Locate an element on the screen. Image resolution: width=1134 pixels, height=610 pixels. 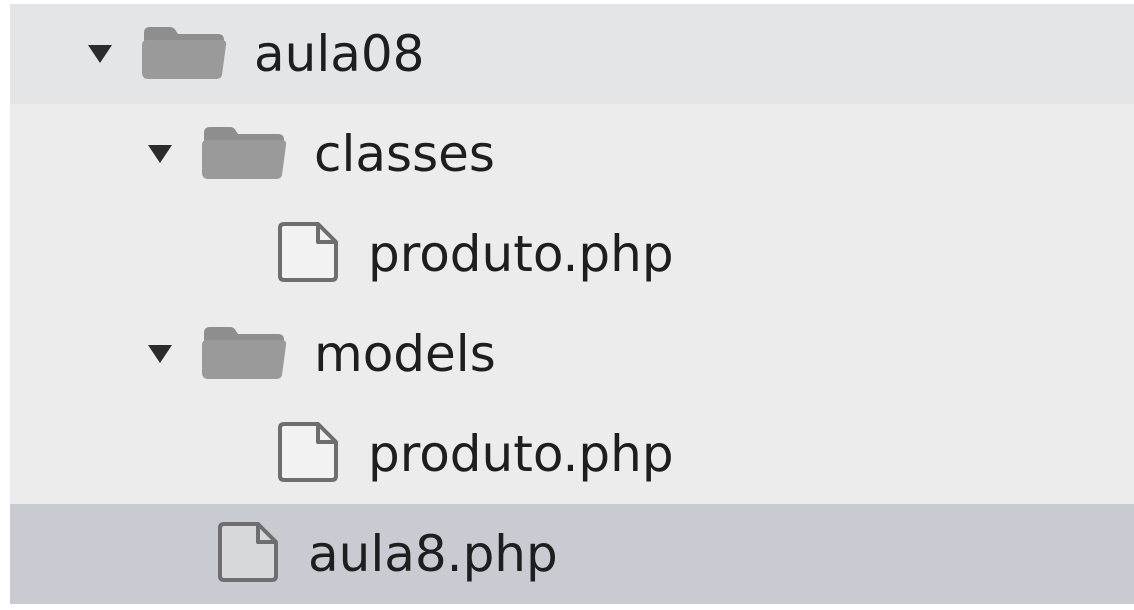
tree-item-label: models is located at coordinates (405, 354).